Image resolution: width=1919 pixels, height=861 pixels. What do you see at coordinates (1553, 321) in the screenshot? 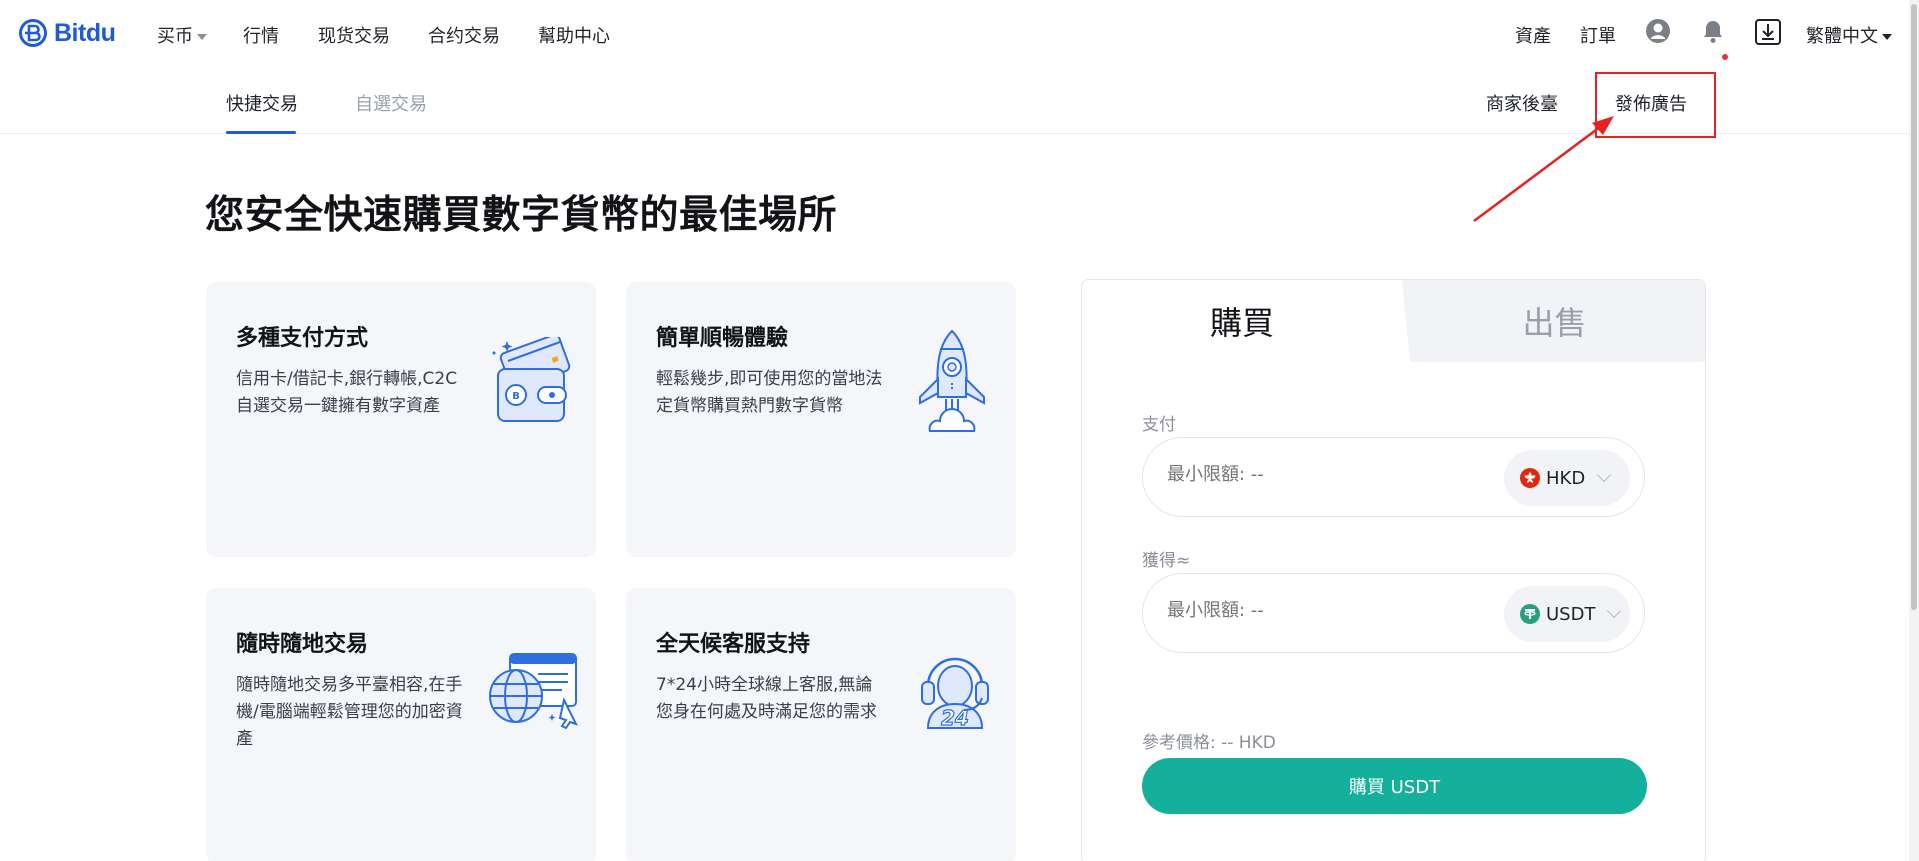
I see `tab-sell: 出售` at bounding box center [1553, 321].